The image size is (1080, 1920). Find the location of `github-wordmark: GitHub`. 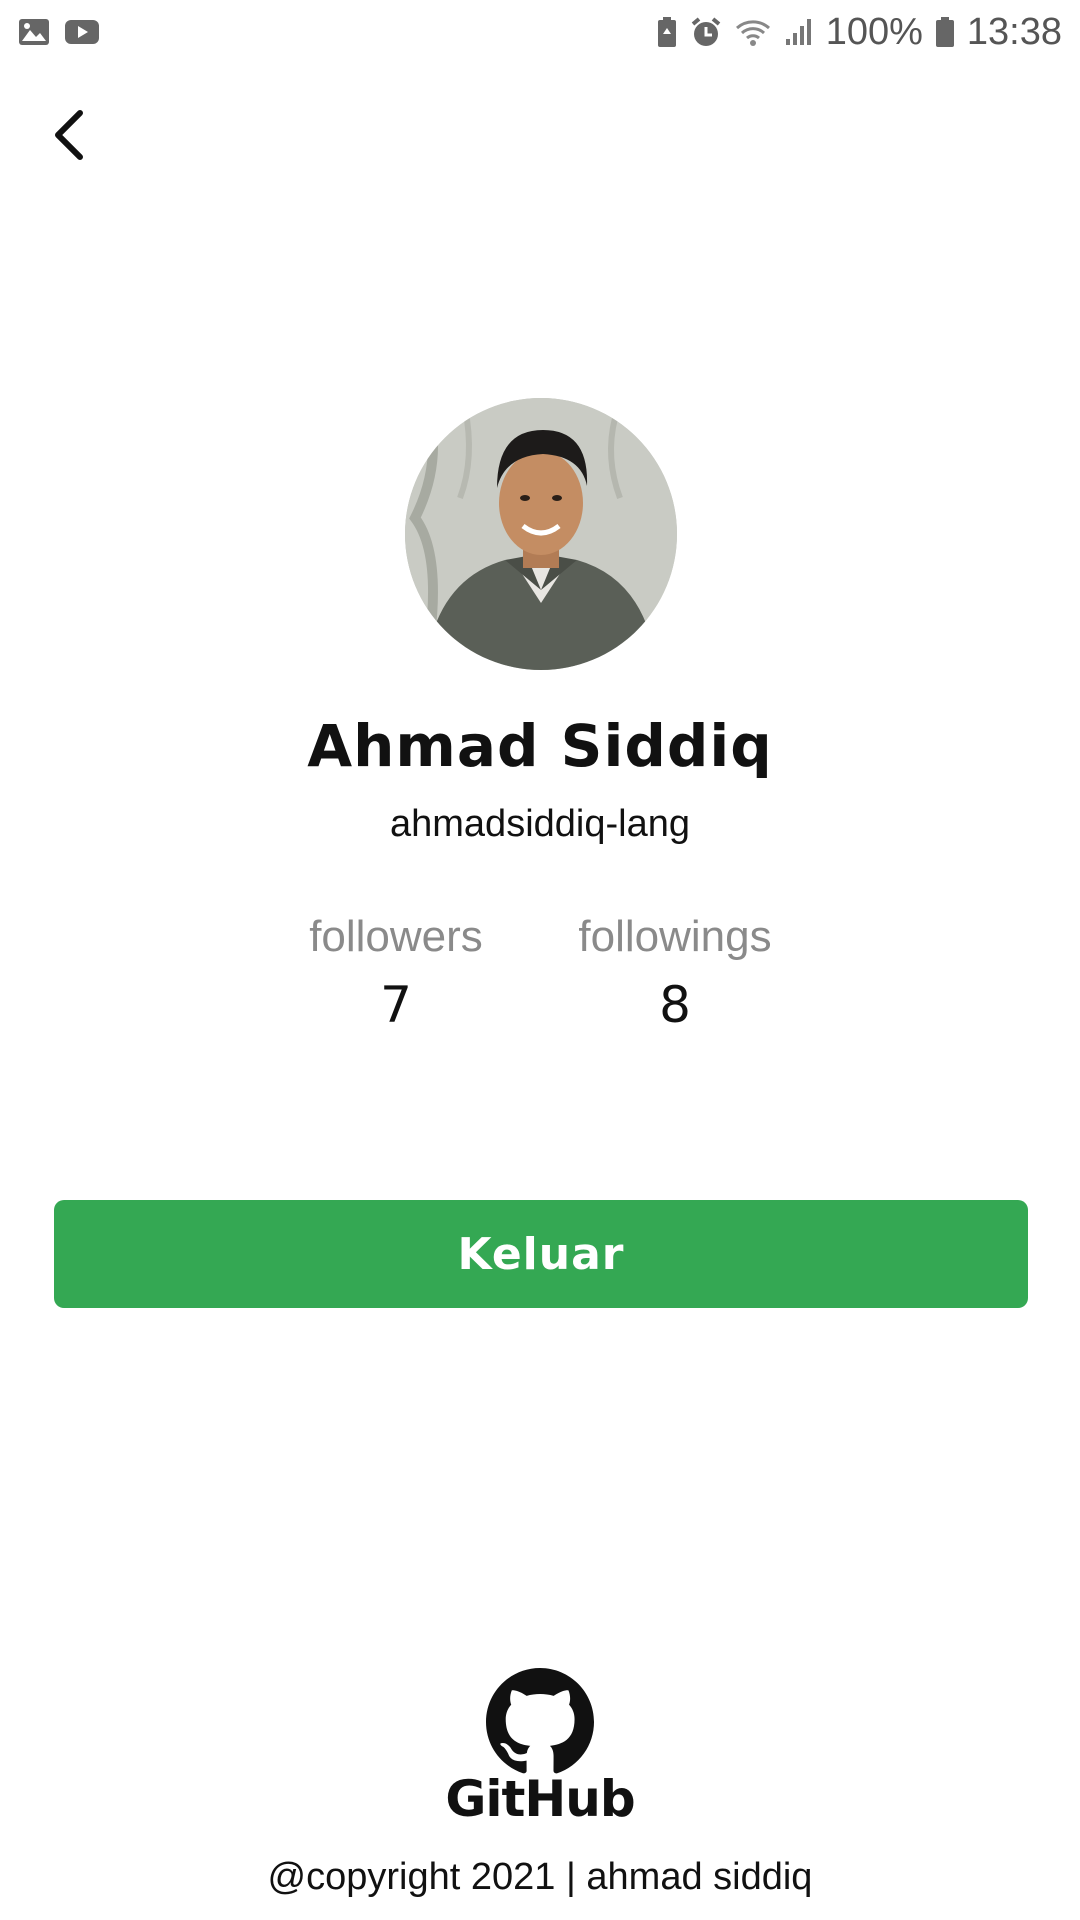

github-wordmark: GitHub is located at coordinates (540, 1799).